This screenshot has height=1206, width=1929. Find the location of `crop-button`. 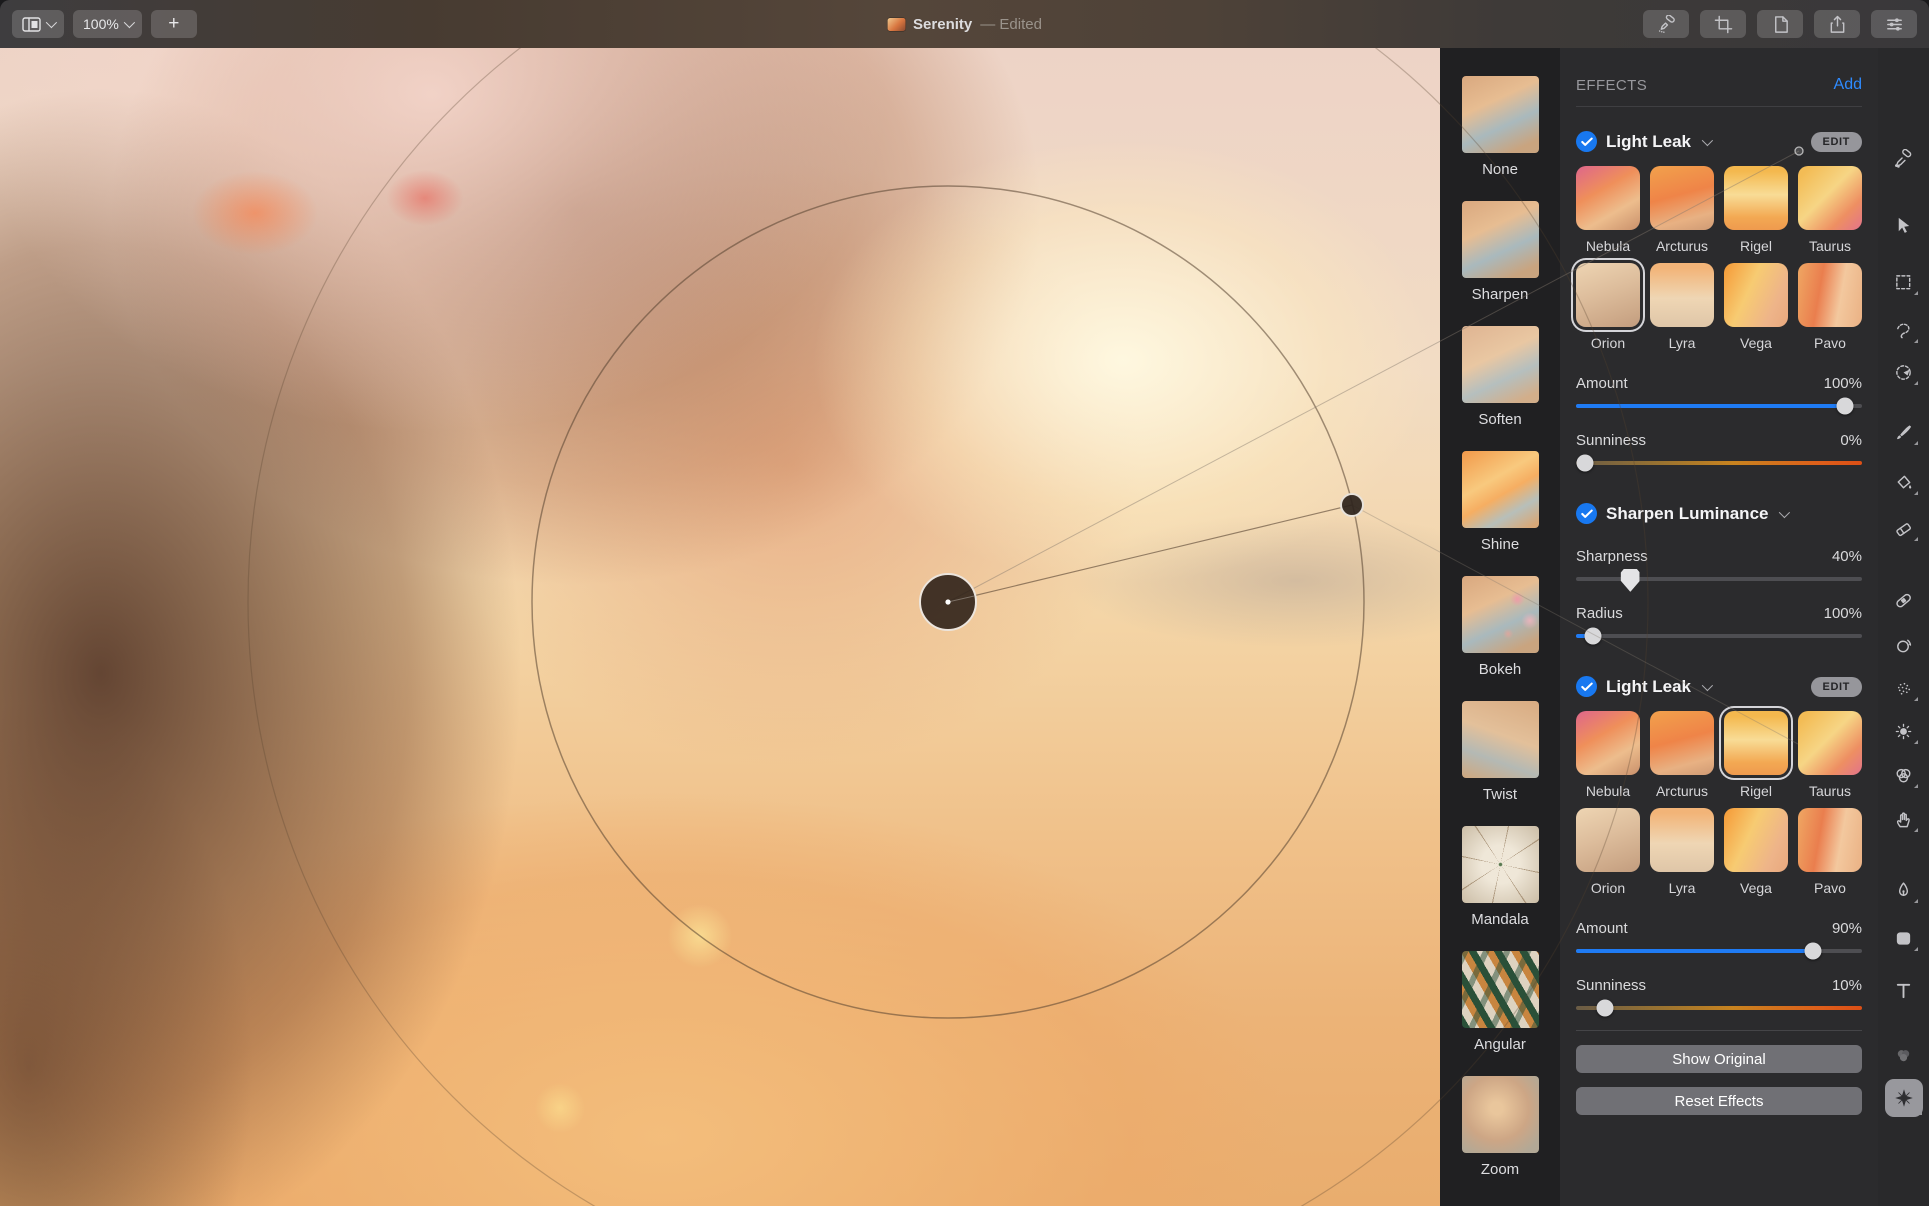

crop-button is located at coordinates (1723, 24).